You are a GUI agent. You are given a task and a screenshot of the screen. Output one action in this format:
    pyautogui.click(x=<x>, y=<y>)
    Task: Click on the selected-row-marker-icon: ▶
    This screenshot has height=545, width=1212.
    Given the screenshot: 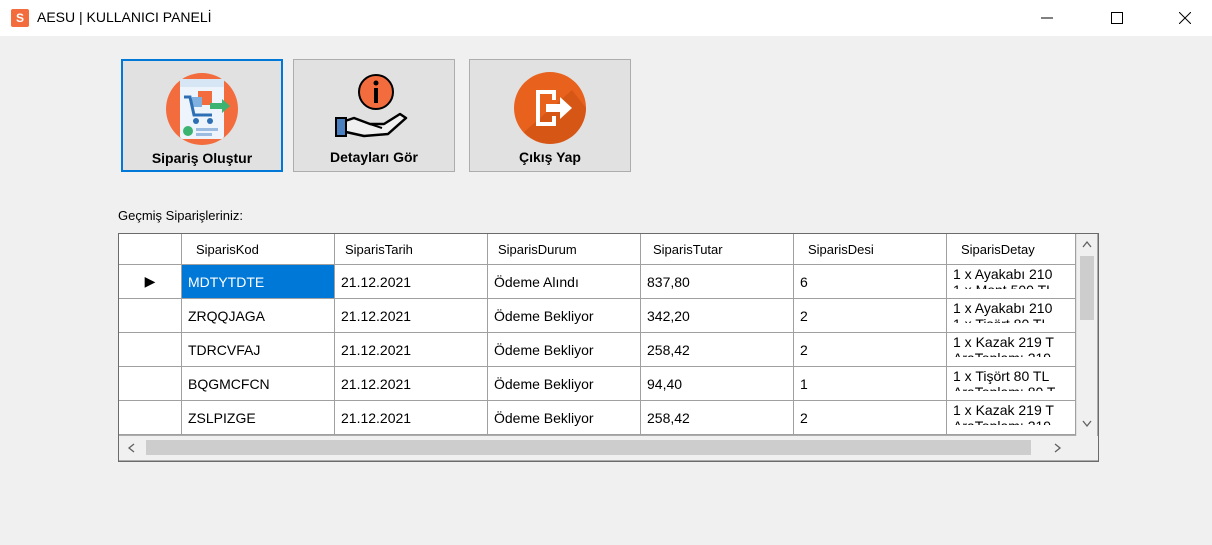 What is the action you would take?
    pyautogui.click(x=150, y=282)
    